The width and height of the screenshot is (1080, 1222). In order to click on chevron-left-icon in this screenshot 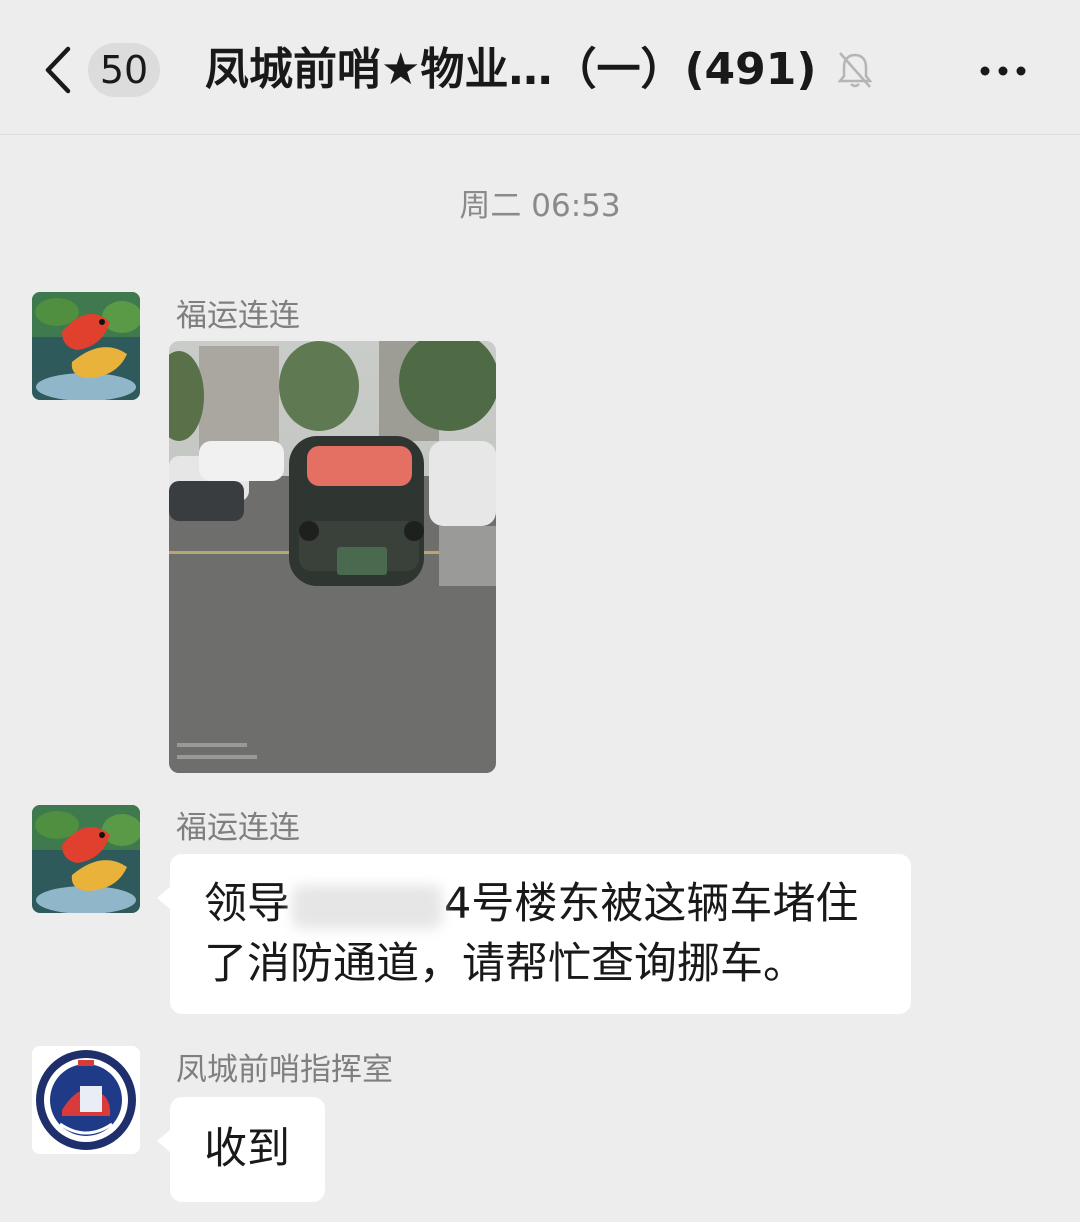, I will do `click(60, 70)`.